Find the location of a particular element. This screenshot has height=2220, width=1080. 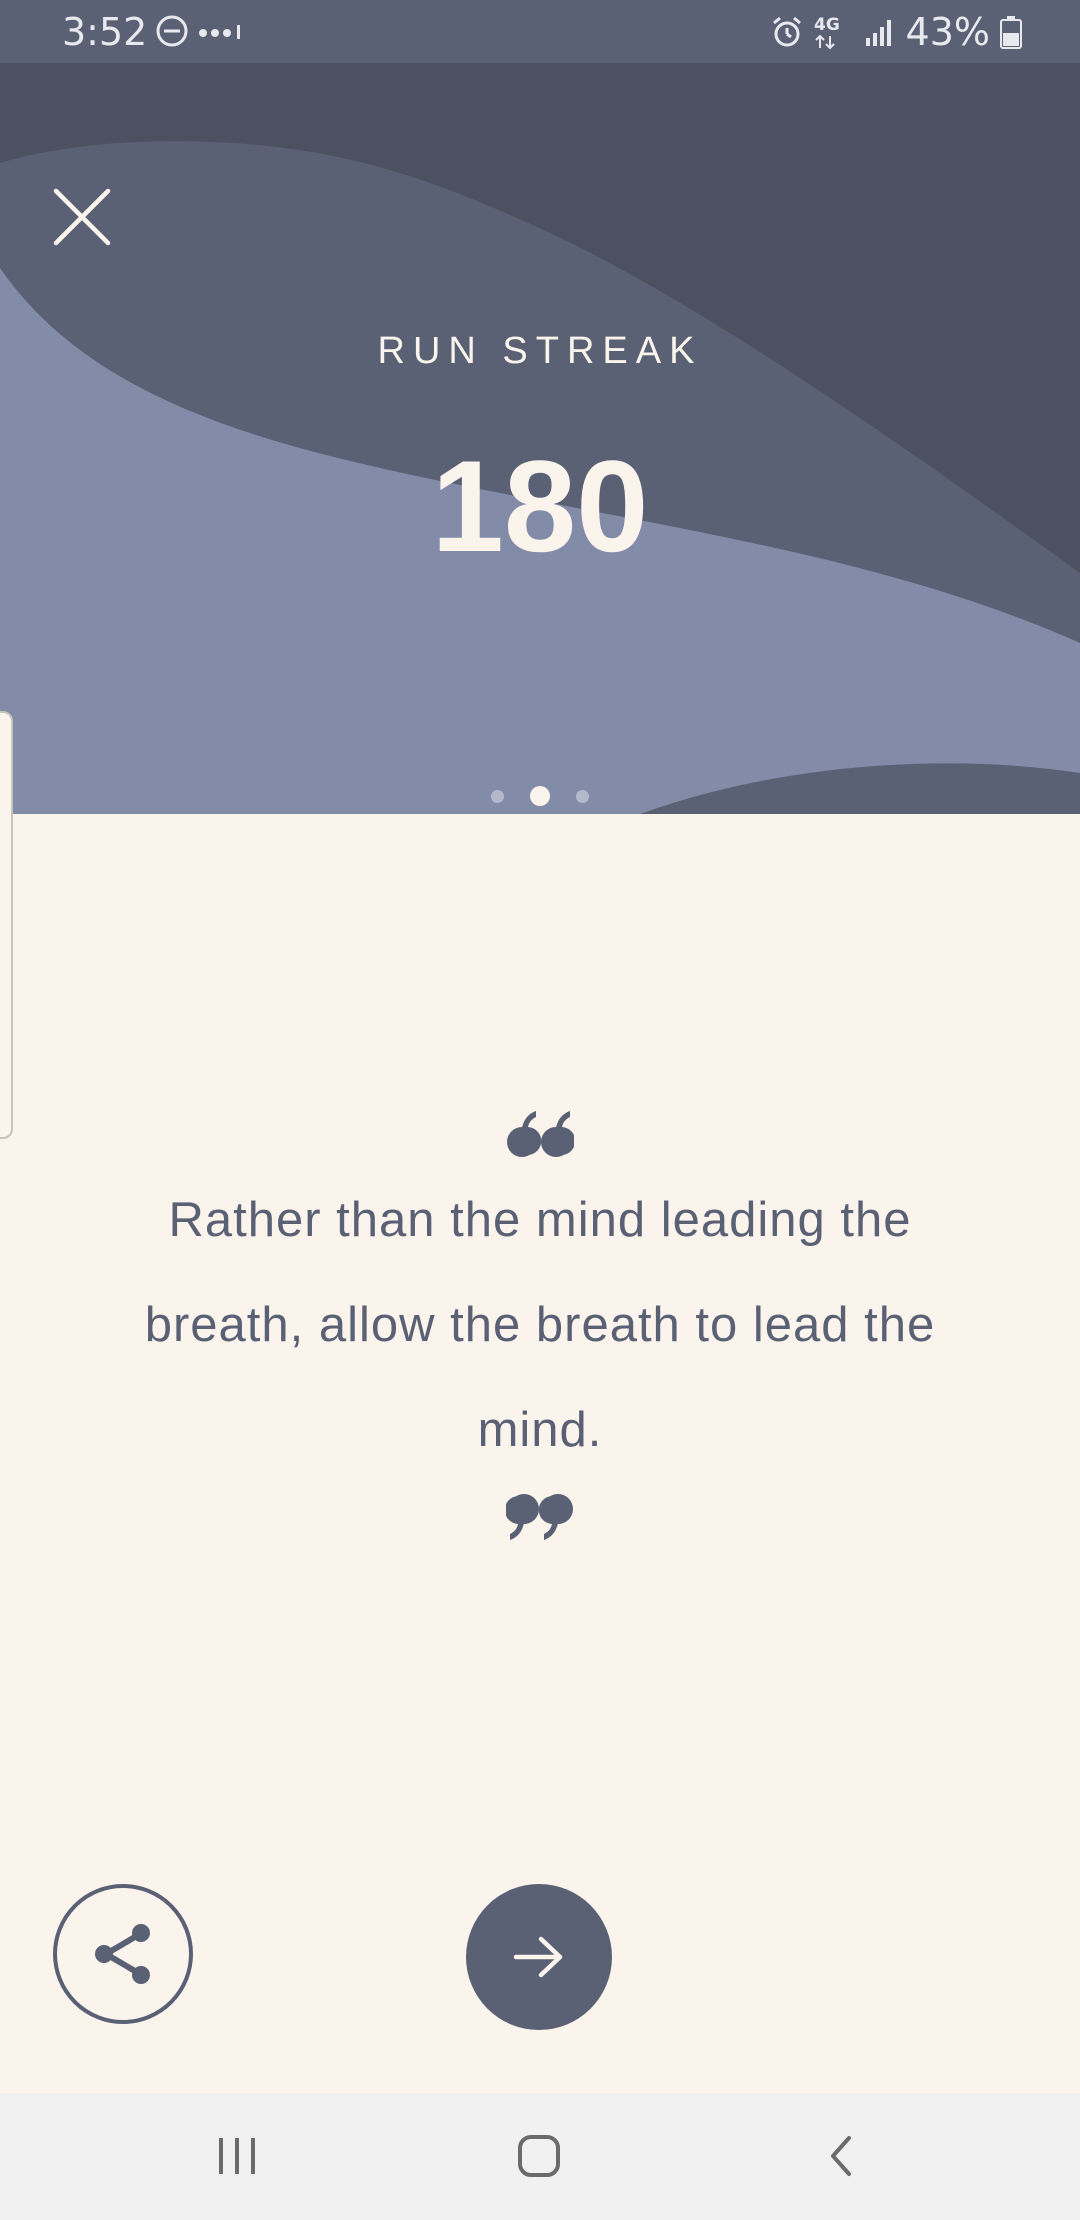

streak-value: 180 is located at coordinates (540, 506).